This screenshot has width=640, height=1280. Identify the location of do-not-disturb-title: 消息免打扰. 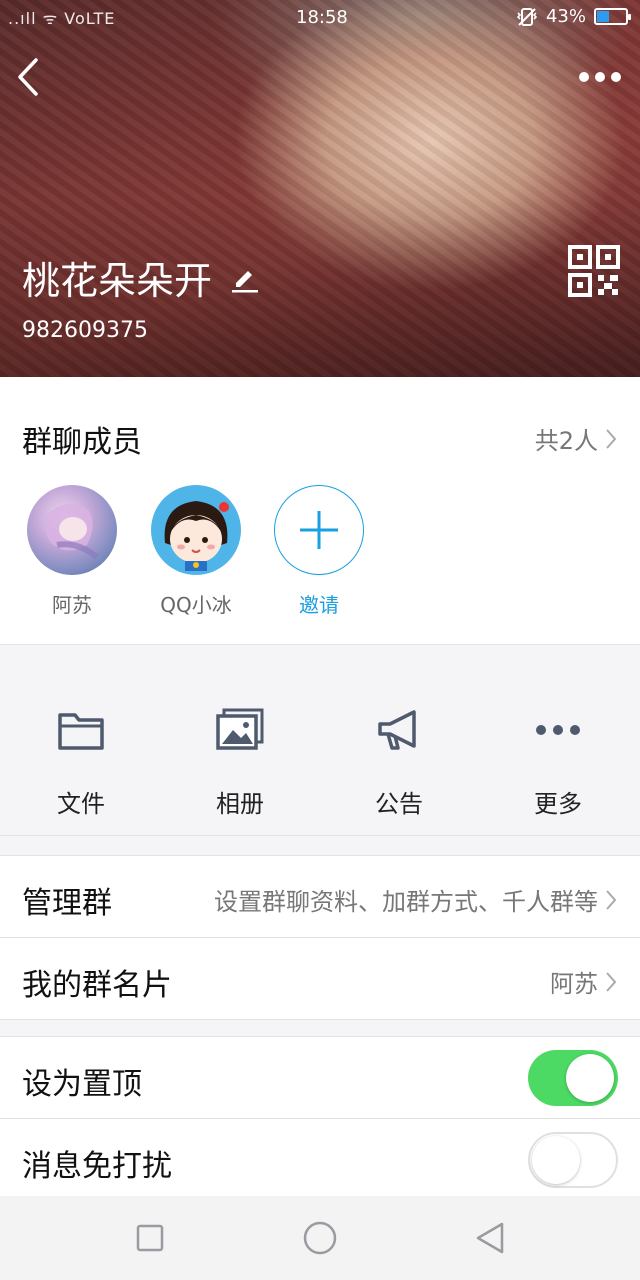
(97, 1166).